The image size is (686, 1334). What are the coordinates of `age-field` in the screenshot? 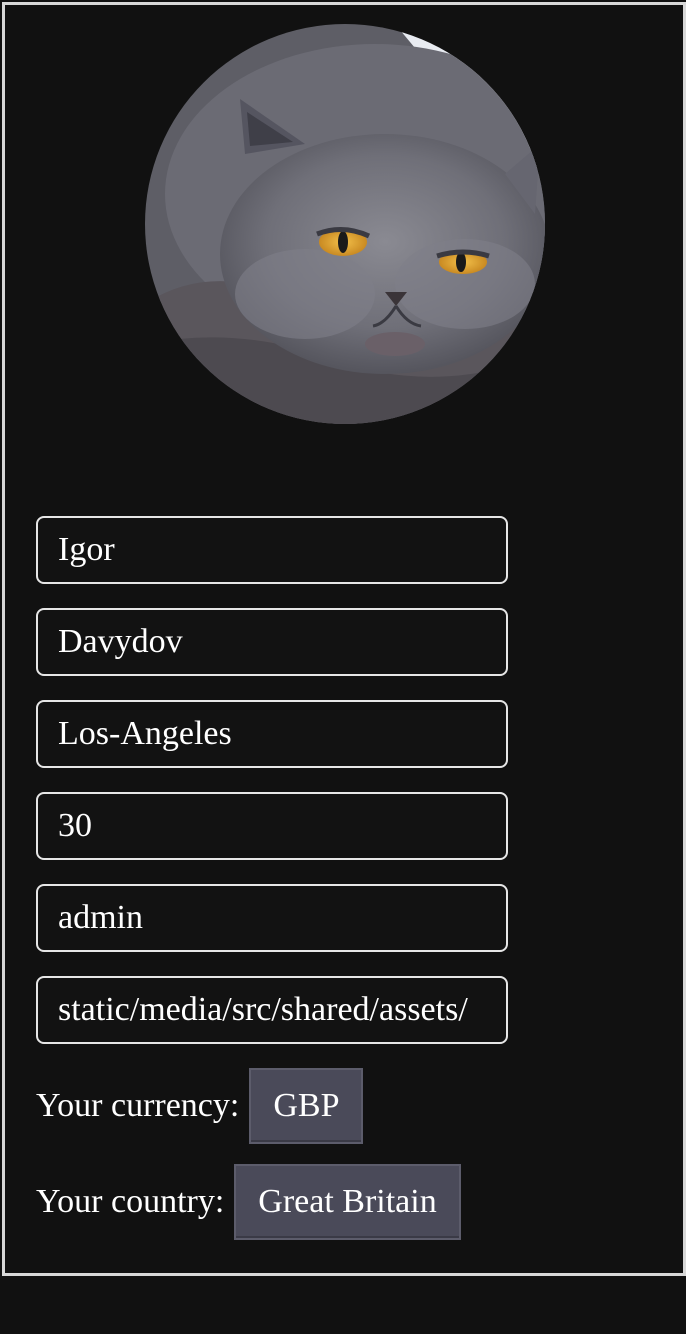 It's located at (272, 826).